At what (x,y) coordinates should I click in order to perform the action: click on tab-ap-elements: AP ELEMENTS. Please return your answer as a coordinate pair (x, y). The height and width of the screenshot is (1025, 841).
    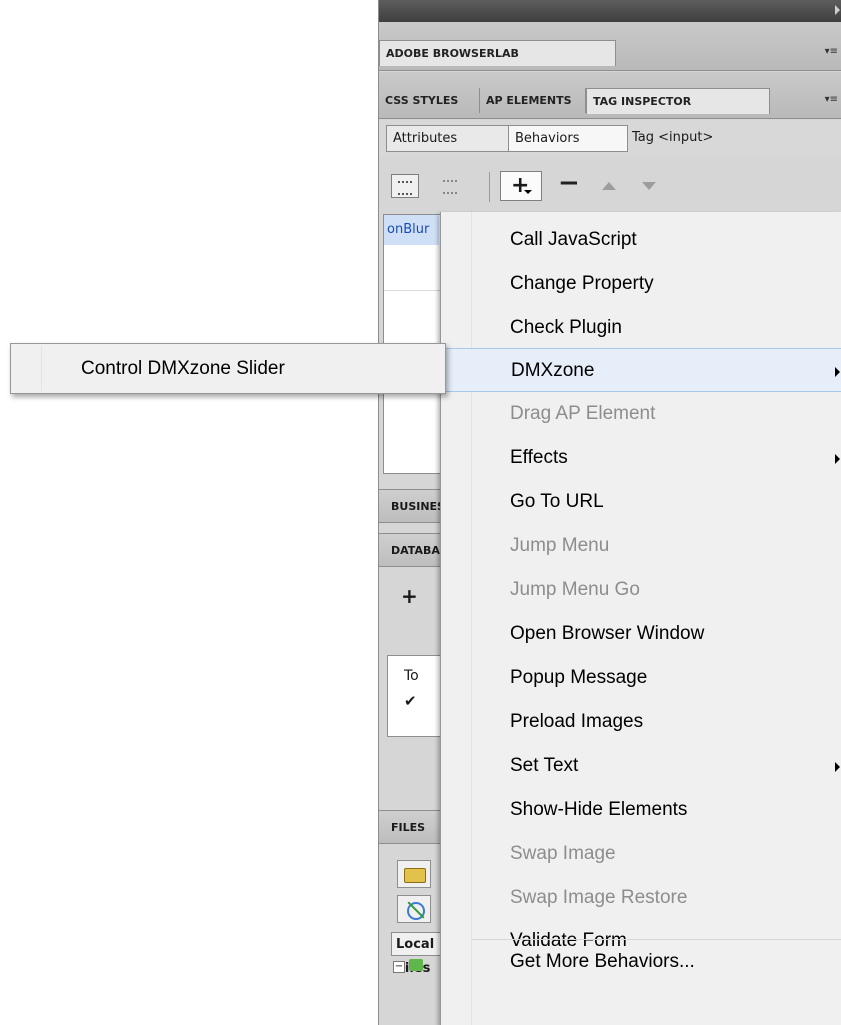
    Looking at the image, I should click on (533, 100).